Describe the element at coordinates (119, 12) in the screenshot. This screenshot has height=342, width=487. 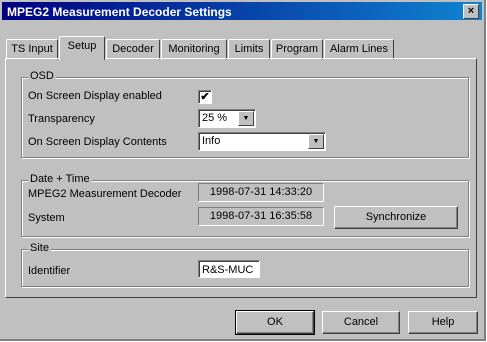
I see `window-title: MPEG2 Measurement Decoder Settings` at that location.